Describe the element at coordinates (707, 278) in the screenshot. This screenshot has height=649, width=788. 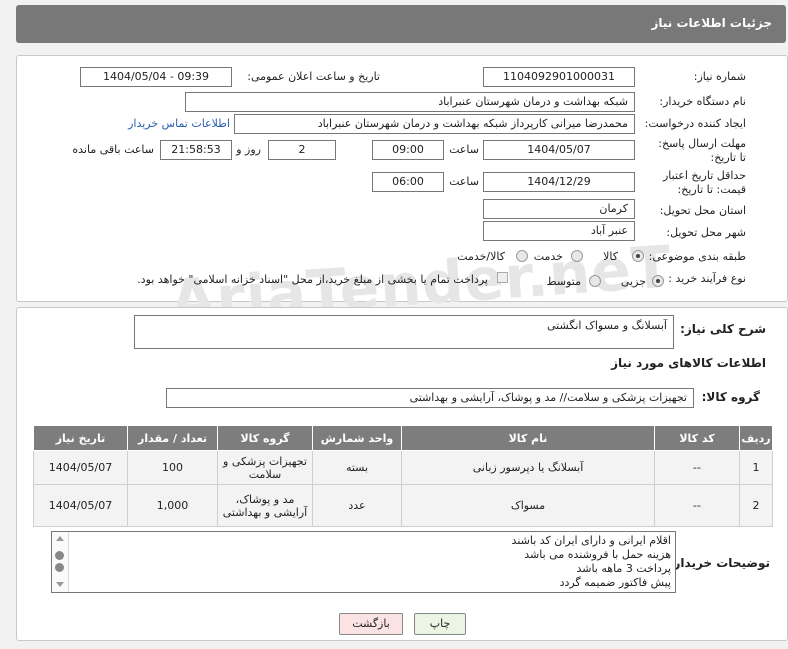
I see `purchase-type-label: نوع فرآیند خرید :` at that location.